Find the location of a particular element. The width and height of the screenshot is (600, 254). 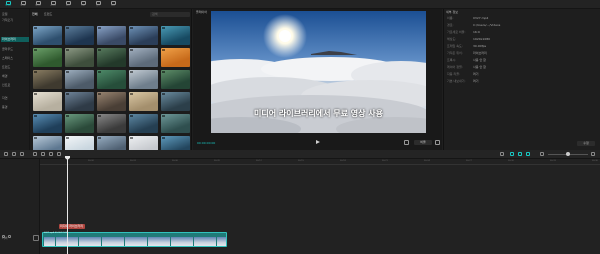

crop-icon is located at coordinates (59, 154).